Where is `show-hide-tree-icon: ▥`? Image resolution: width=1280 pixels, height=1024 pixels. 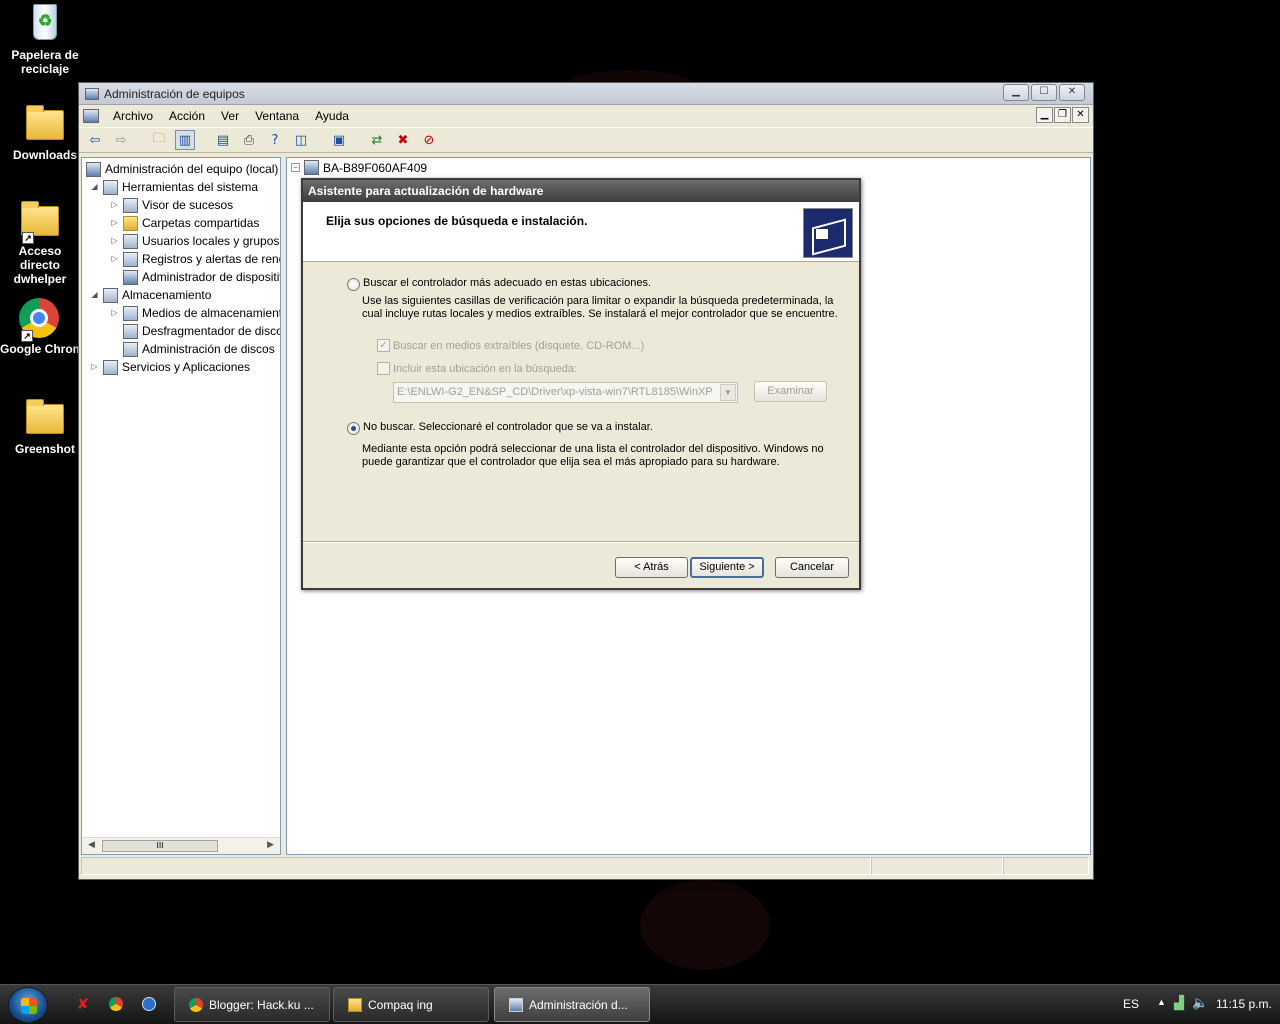 show-hide-tree-icon: ▥ is located at coordinates (185, 140).